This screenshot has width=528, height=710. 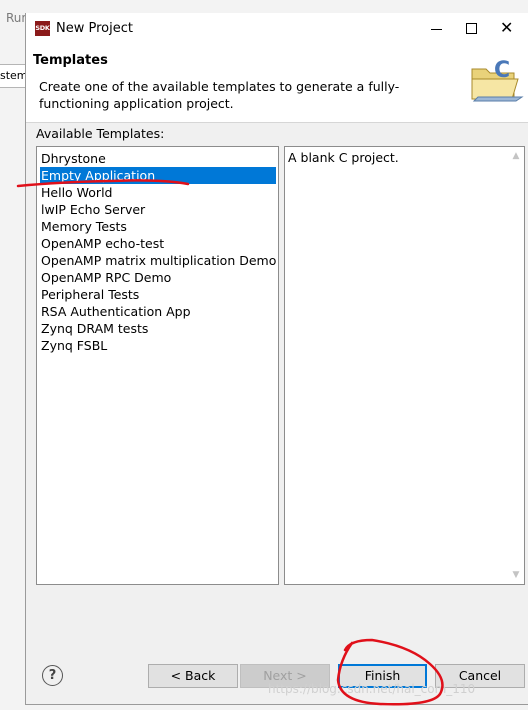 What do you see at coordinates (73, 345) in the screenshot?
I see `list-item: Zynq FSBL` at bounding box center [73, 345].